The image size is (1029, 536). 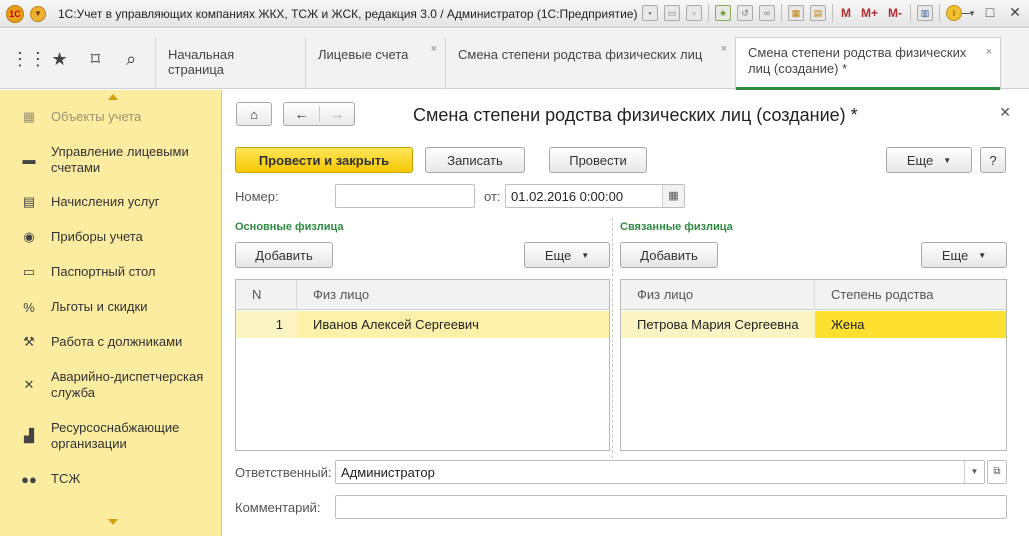 I want to click on sidebar-item-emergency: ✕ Аварийно-диспетчерская служба, so click(x=111, y=385).